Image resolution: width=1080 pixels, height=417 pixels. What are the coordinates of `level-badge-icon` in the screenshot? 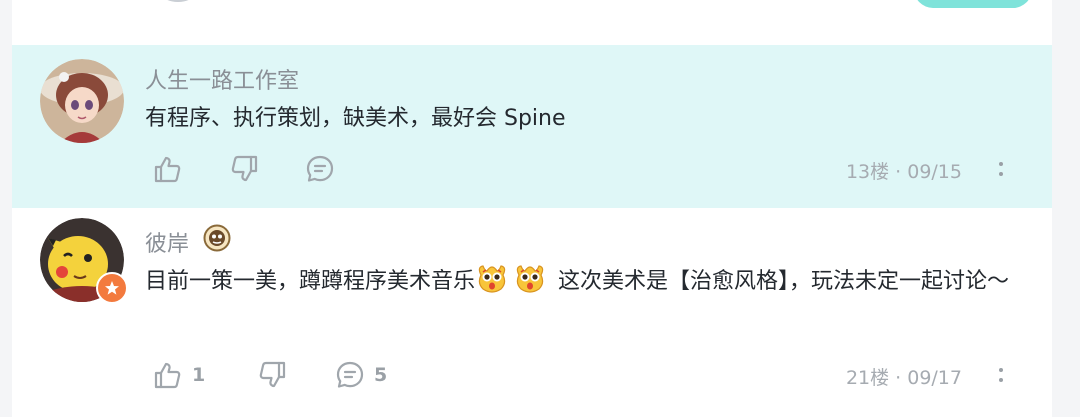 It's located at (217, 238).